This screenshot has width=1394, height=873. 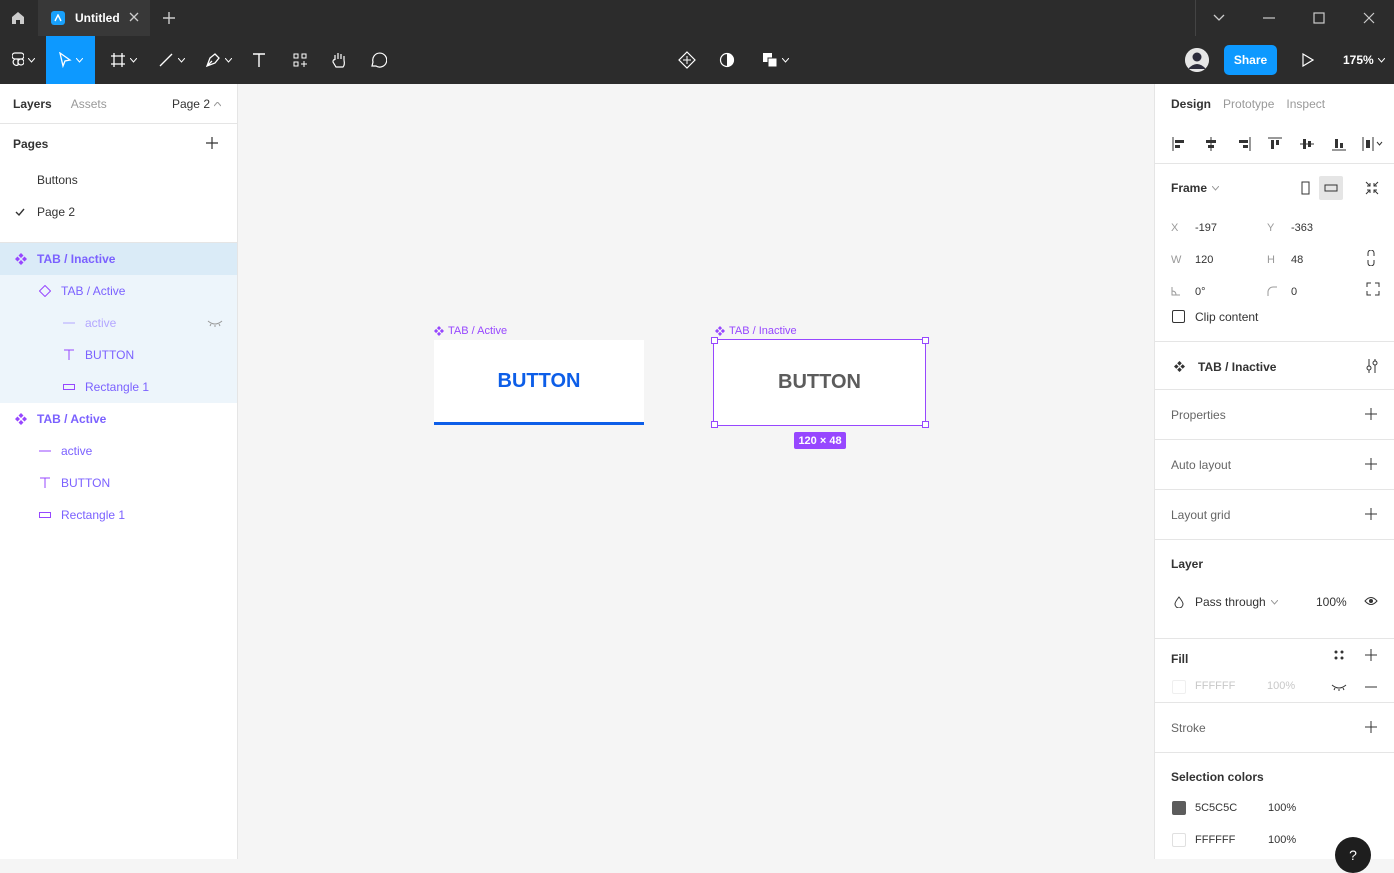 What do you see at coordinates (1211, 144) in the screenshot?
I see `align-horizontal-center-icon` at bounding box center [1211, 144].